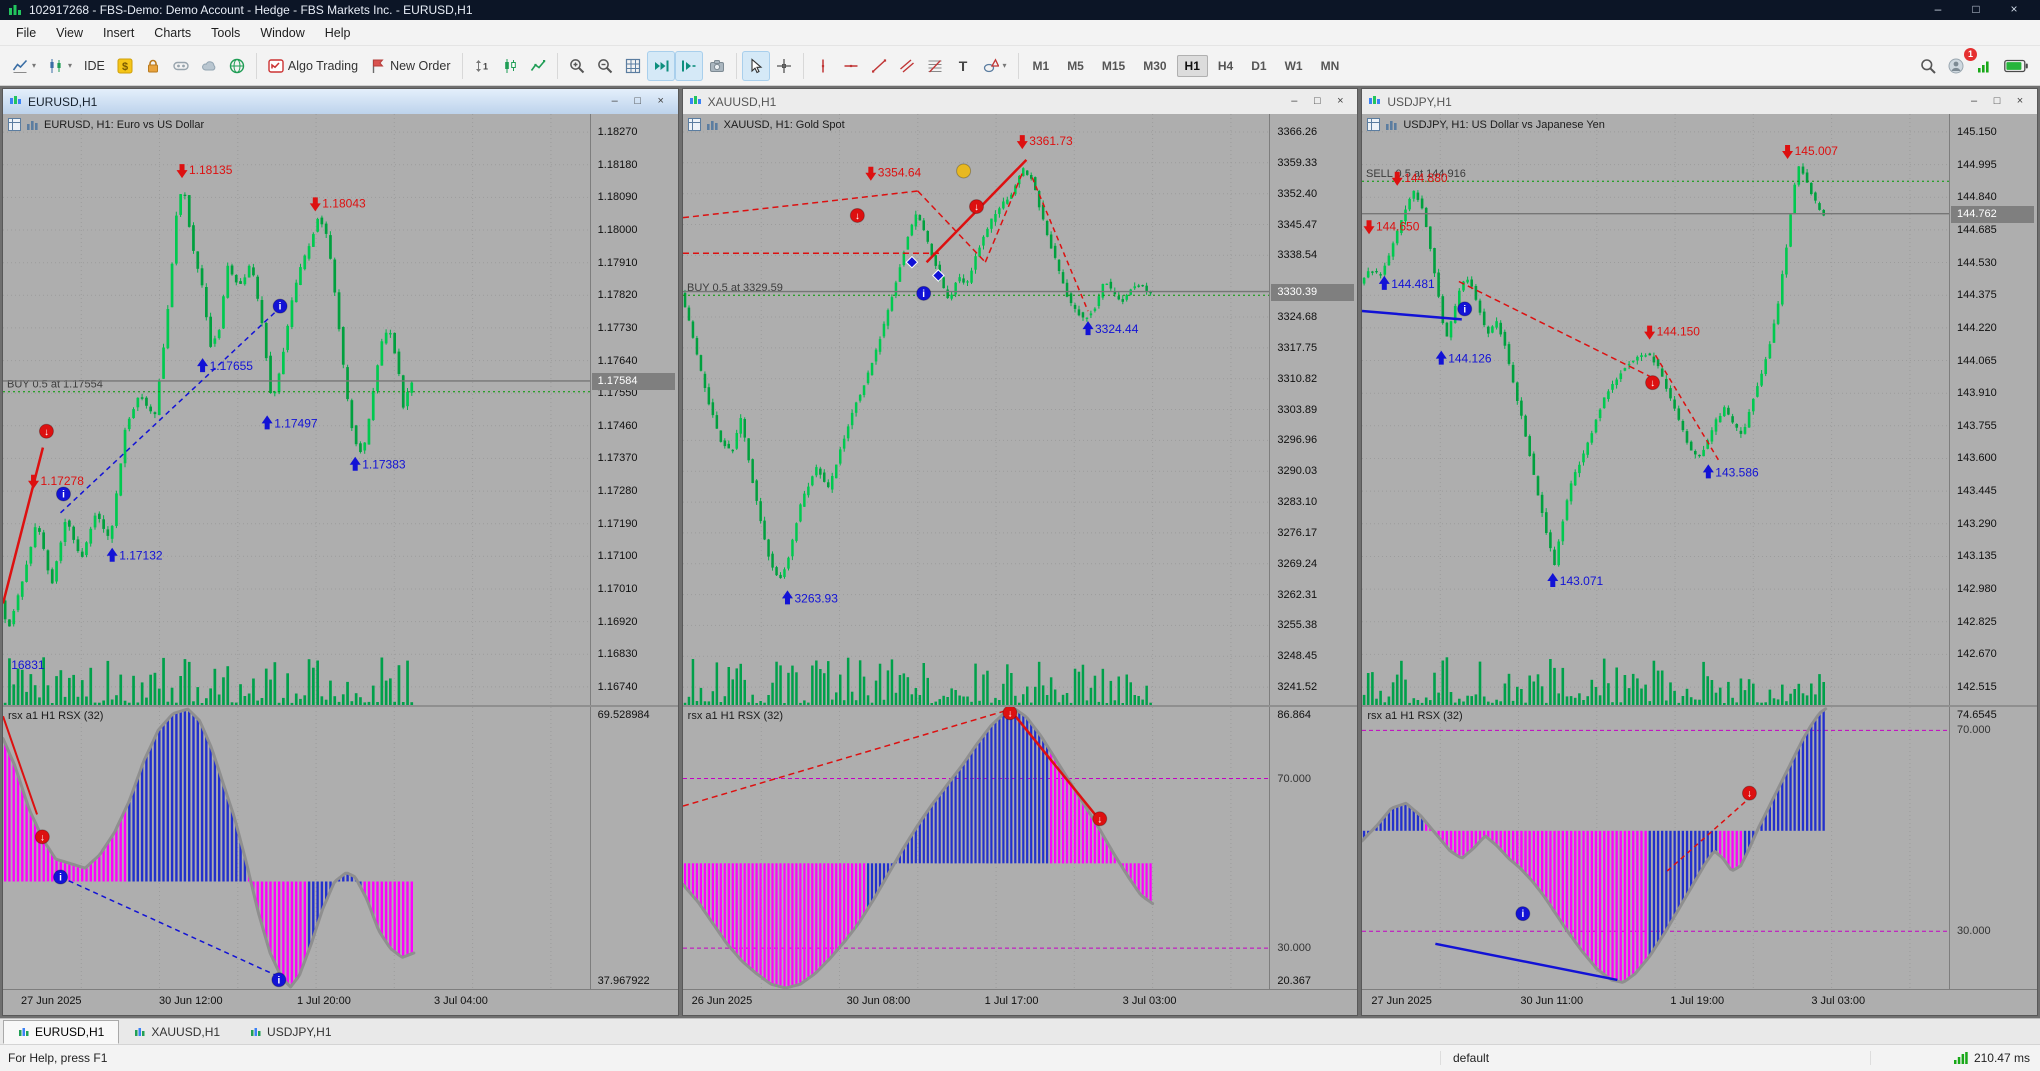  What do you see at coordinates (1955, 1058) in the screenshot?
I see `connection-status: 210.47 ms` at bounding box center [1955, 1058].